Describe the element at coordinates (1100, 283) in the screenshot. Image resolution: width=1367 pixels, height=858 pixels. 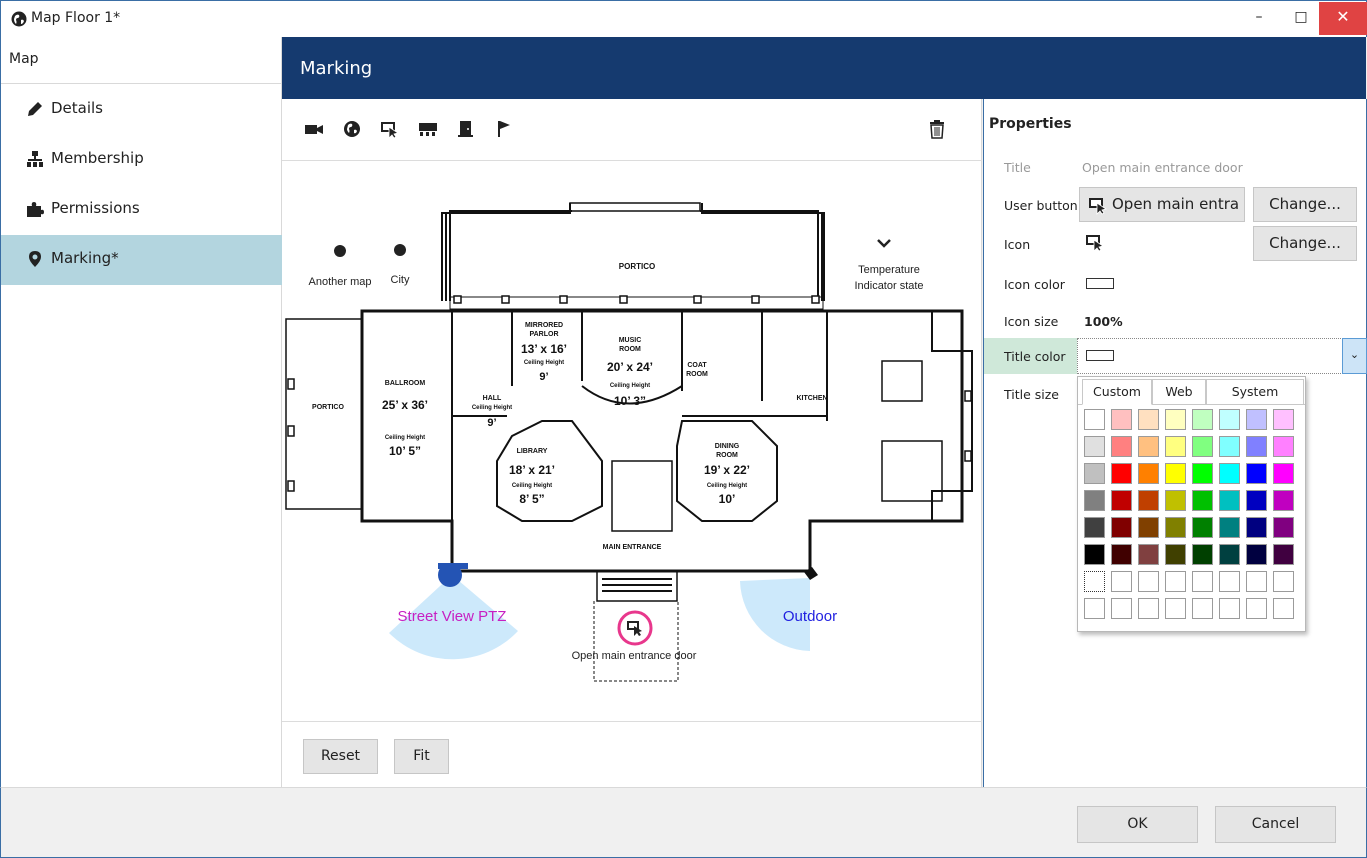
I see `icon-color-swatch` at that location.